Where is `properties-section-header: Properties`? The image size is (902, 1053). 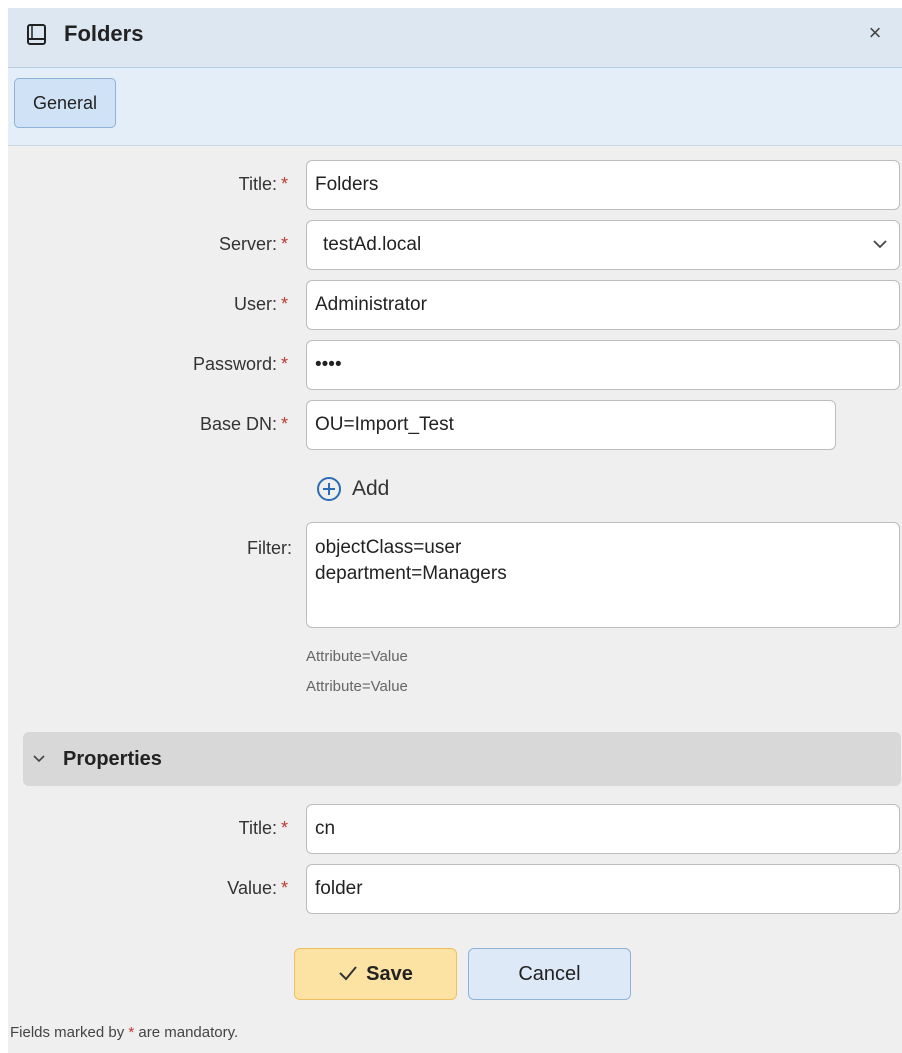
properties-section-header: Properties is located at coordinates (462, 759).